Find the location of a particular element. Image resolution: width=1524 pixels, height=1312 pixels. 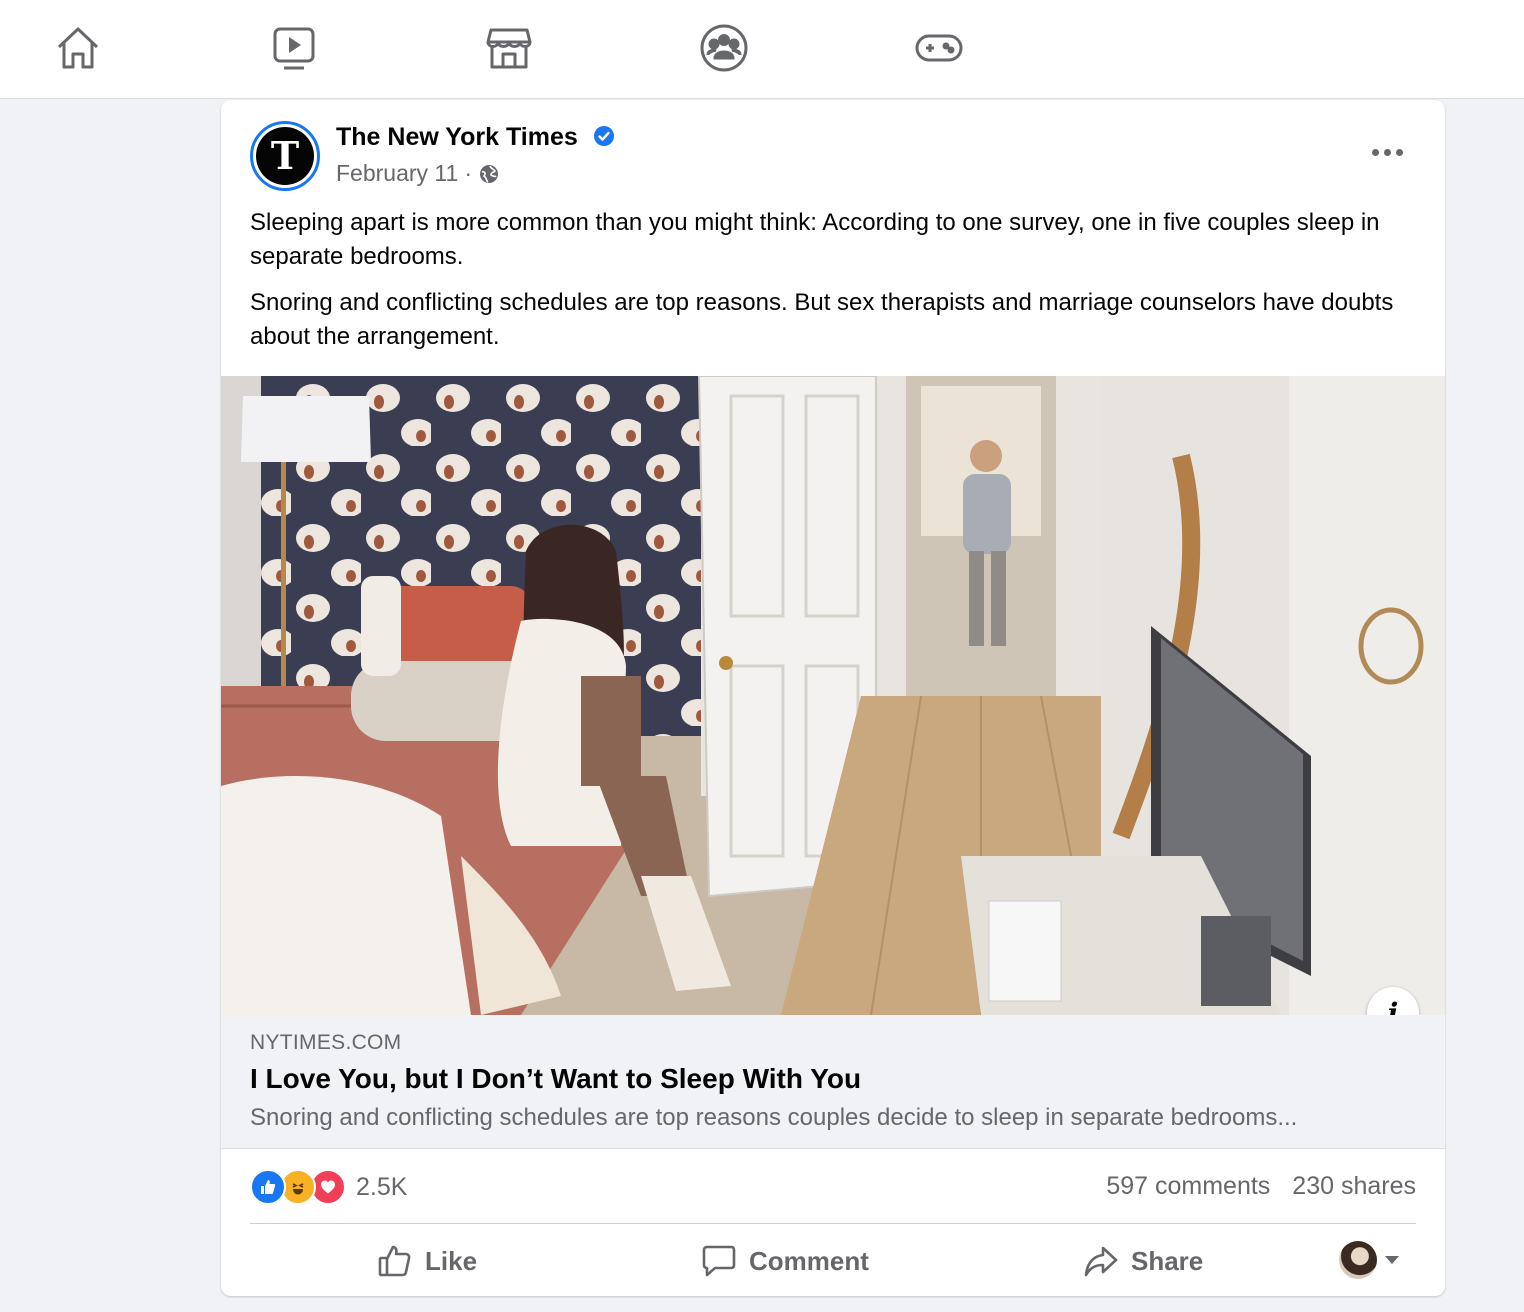

page-avatar: T is located at coordinates (285, 156).